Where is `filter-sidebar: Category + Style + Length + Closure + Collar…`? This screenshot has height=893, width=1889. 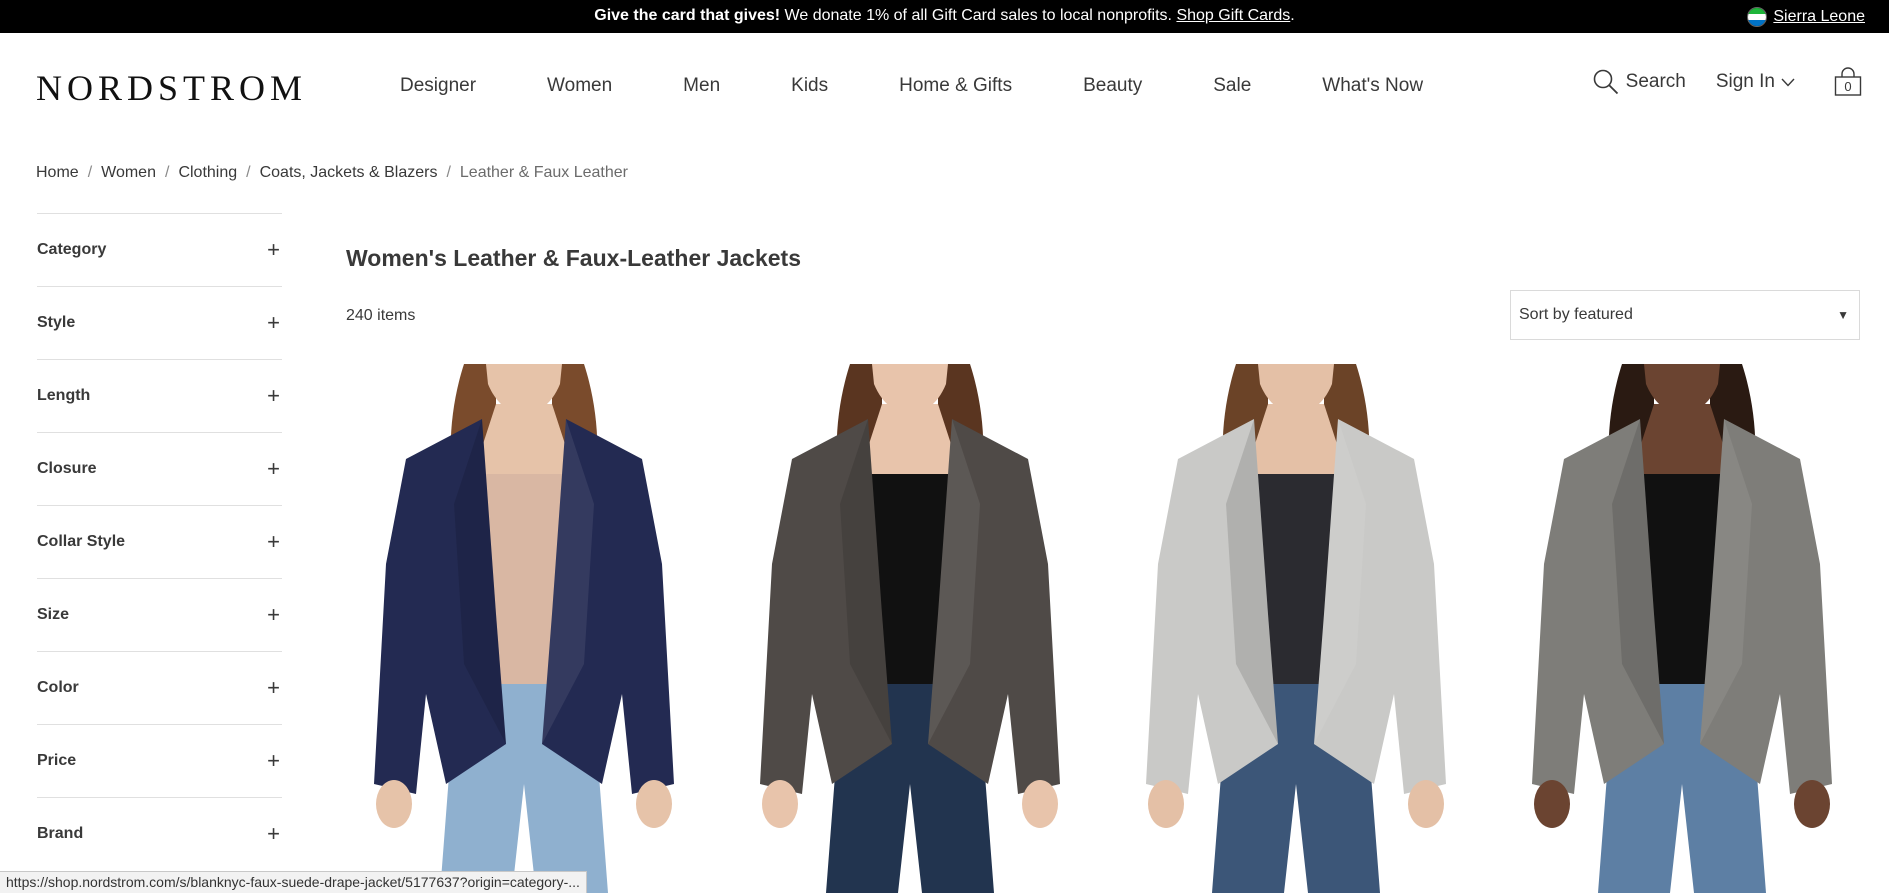 filter-sidebar: Category + Style + Length + Closure + Collar… is located at coordinates (159, 541).